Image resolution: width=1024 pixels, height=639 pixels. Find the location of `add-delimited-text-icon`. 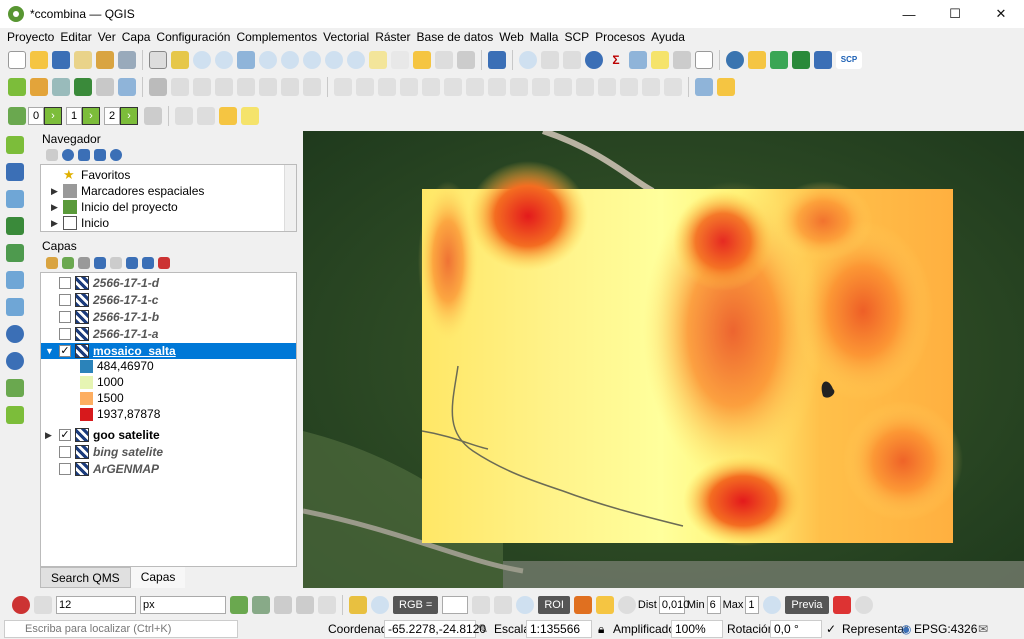

add-delimited-text-icon is located at coordinates (15, 226).